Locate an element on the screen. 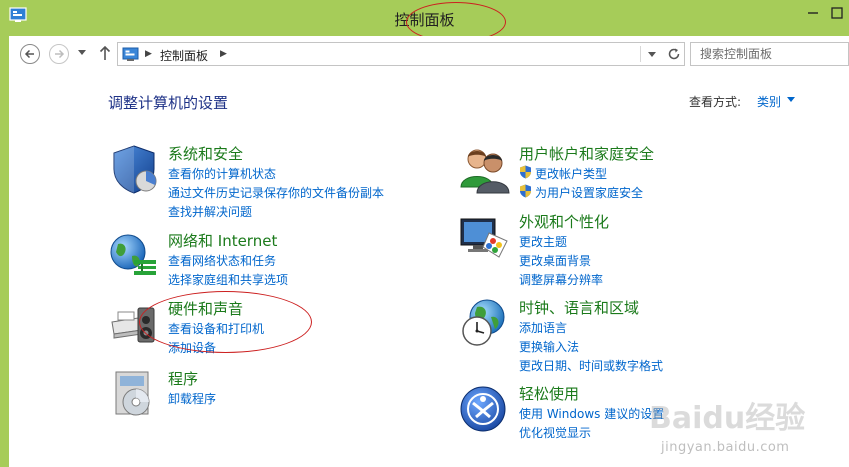 This screenshot has width=849, height=467. recent-locations-dropdown-icon is located at coordinates (82, 53).